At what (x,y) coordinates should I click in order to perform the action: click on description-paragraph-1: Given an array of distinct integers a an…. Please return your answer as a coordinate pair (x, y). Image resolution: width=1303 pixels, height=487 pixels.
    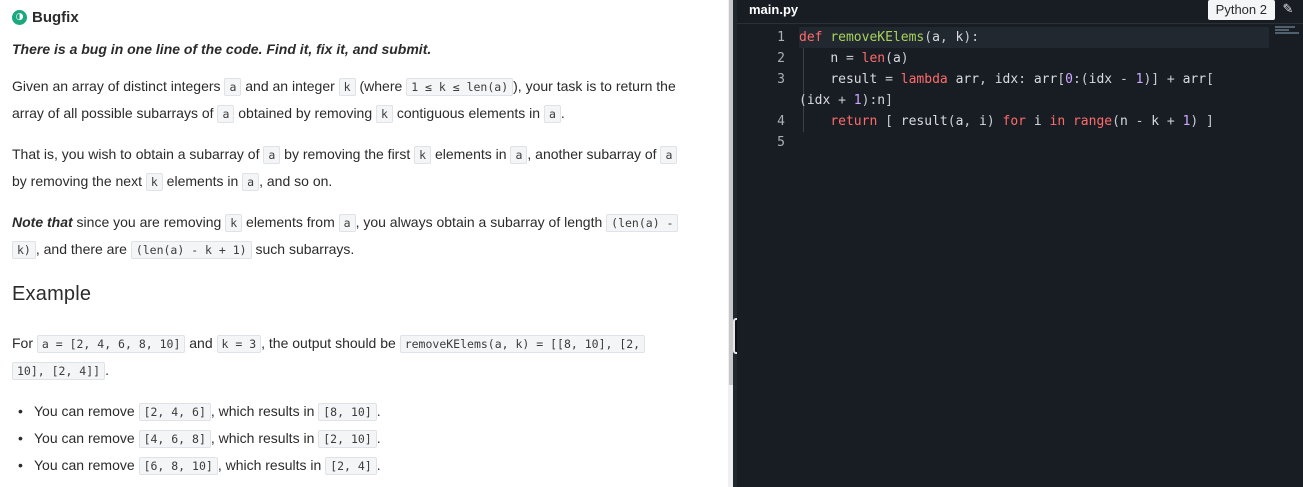
    Looking at the image, I should click on (344, 100).